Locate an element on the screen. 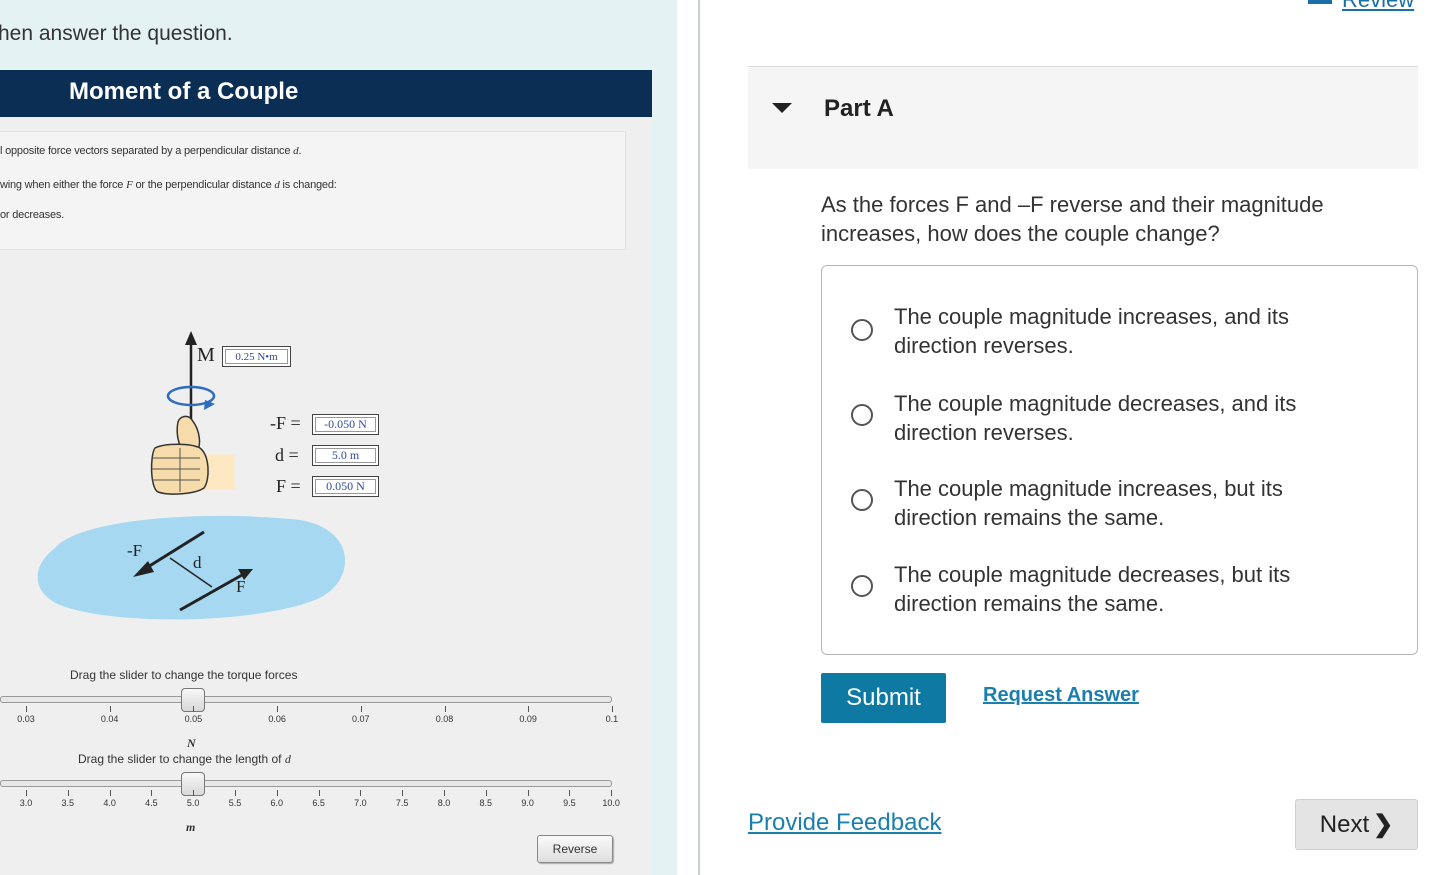  force-slider-tick-label: 0.07 is located at coordinates (361, 719).